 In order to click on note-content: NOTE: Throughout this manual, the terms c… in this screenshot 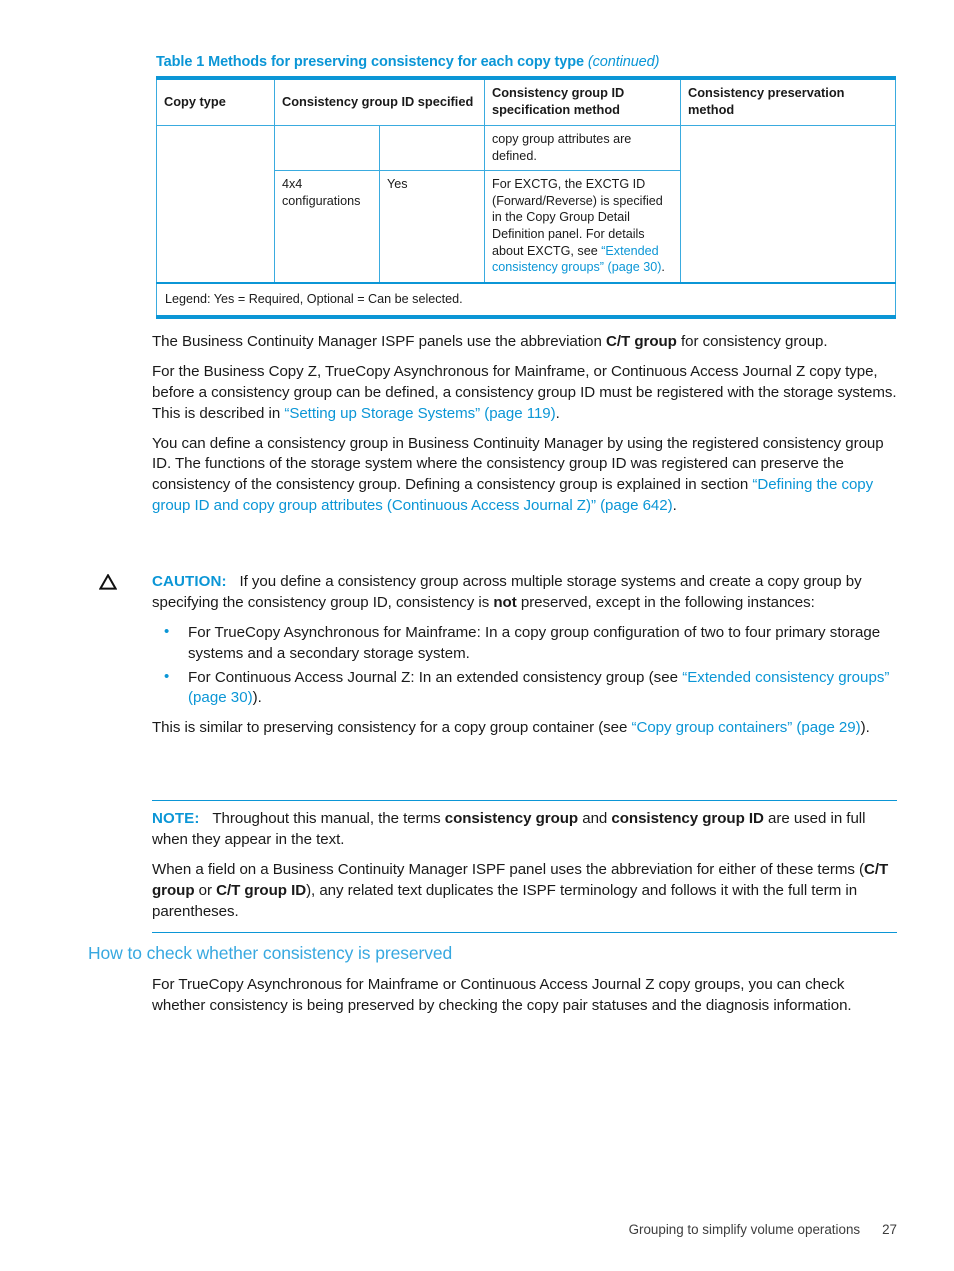, I will do `click(524, 866)`.